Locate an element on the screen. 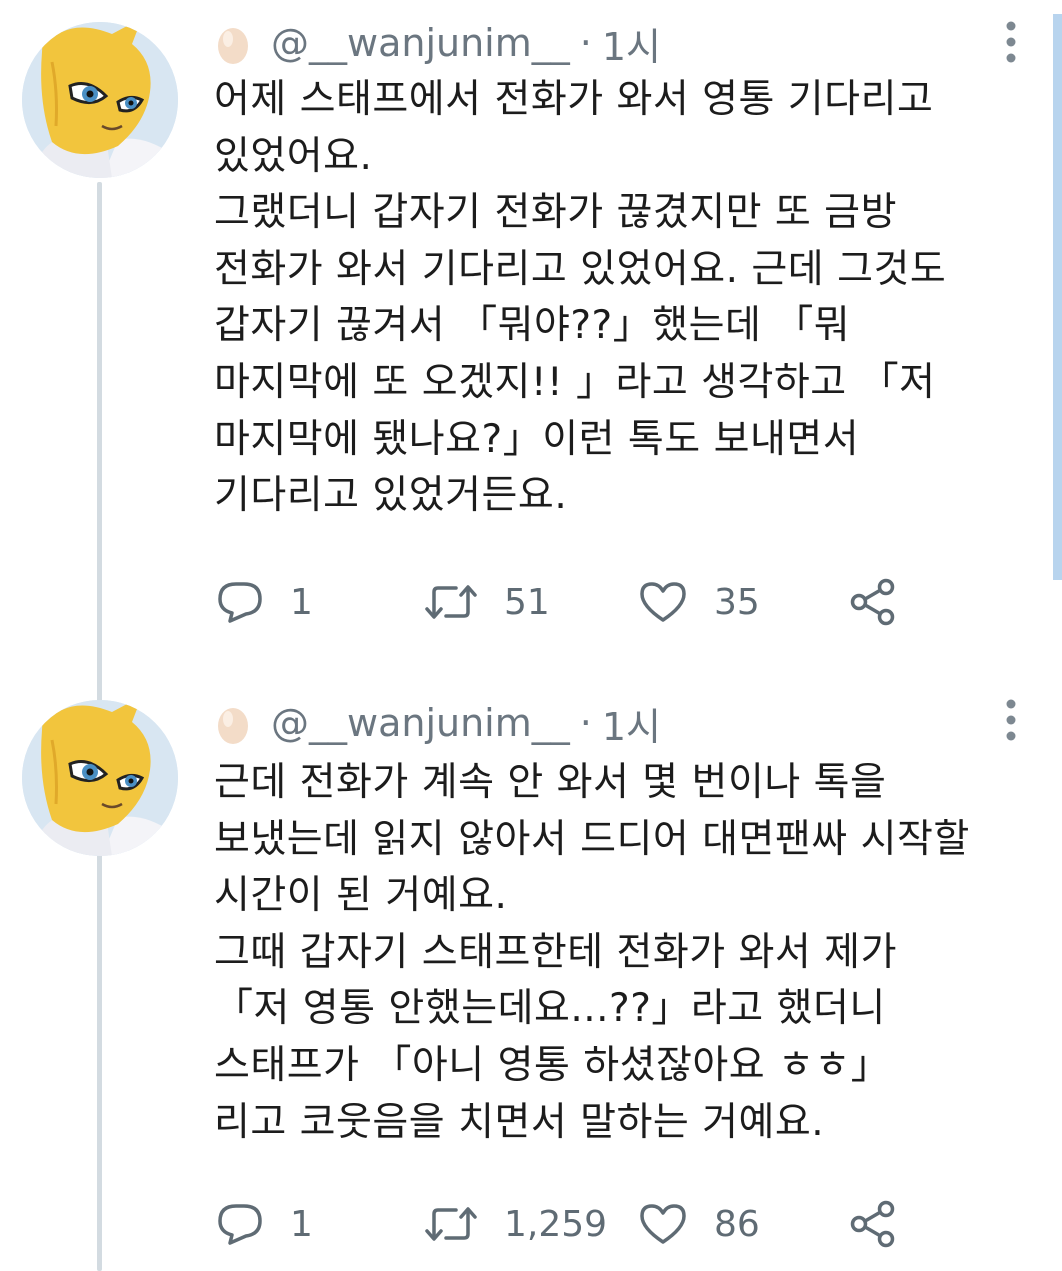 This screenshot has height=1271, width=1062. text-line: 근데 전화가 계속 안 와서 몇 번이나 톡을 is located at coordinates (550, 782).